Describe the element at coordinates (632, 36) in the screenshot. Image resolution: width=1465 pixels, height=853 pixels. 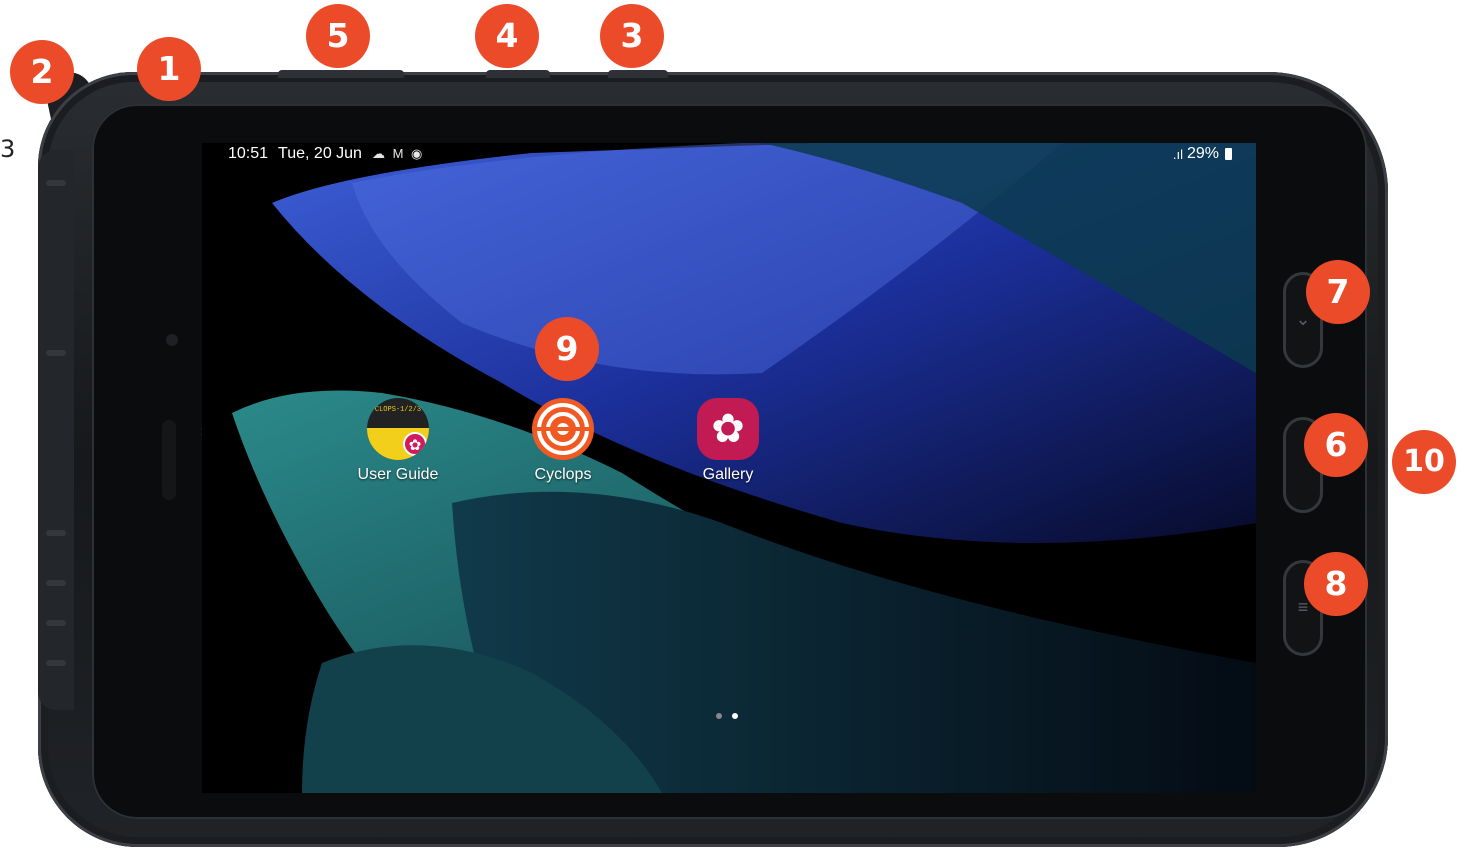
I see `callout-3: 3` at that location.